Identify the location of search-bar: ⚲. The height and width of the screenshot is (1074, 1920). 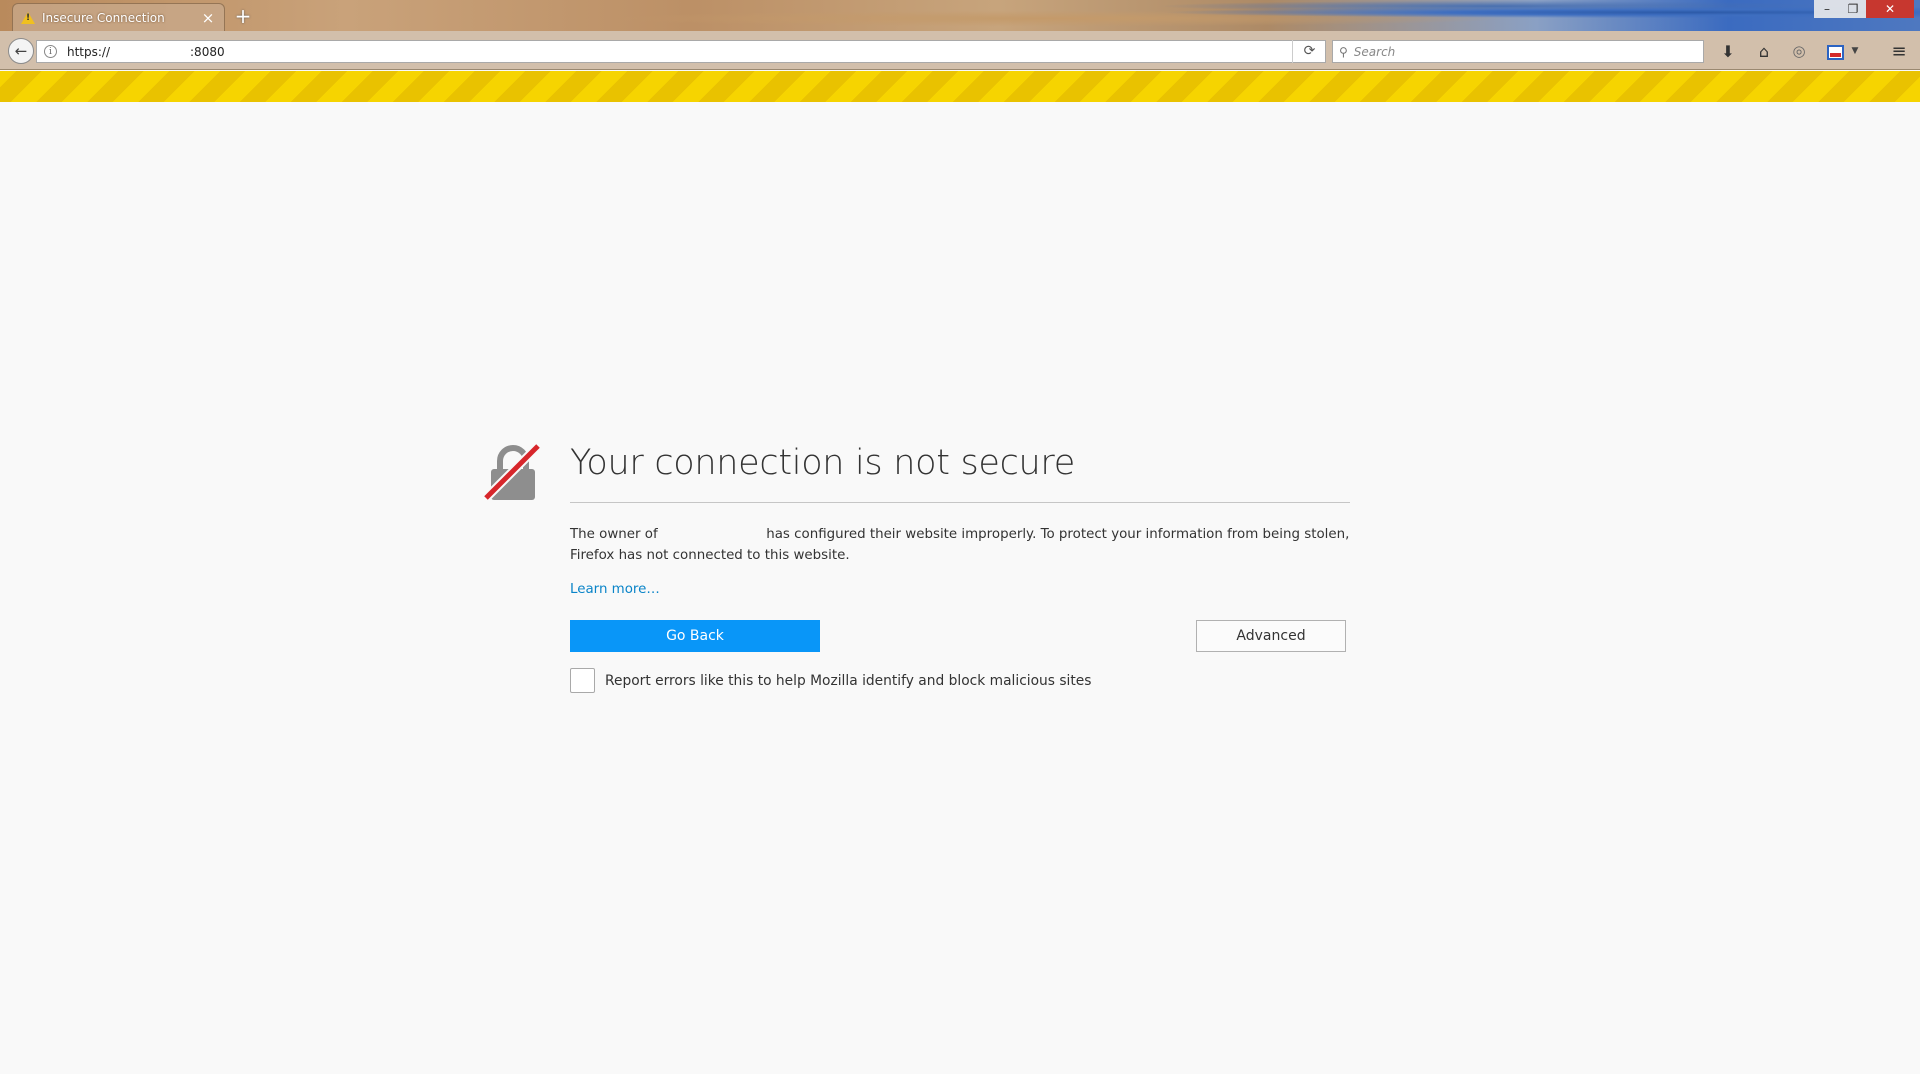
(1518, 51).